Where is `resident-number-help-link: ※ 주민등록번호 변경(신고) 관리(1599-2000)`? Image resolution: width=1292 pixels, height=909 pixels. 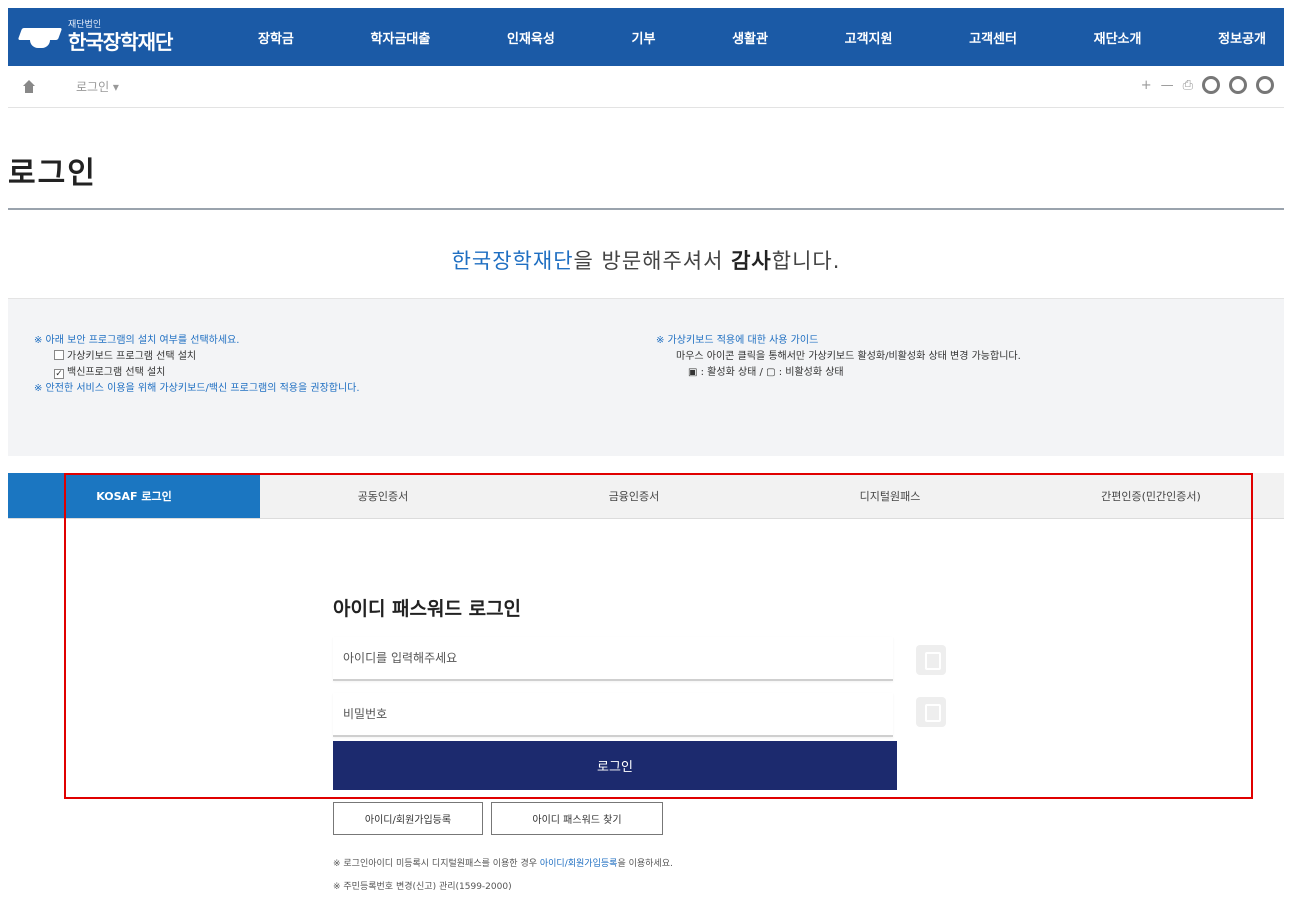
resident-number-help-link: ※ 주민등록번호 변경(신고) 관리(1599-2000) is located at coordinates (422, 885).